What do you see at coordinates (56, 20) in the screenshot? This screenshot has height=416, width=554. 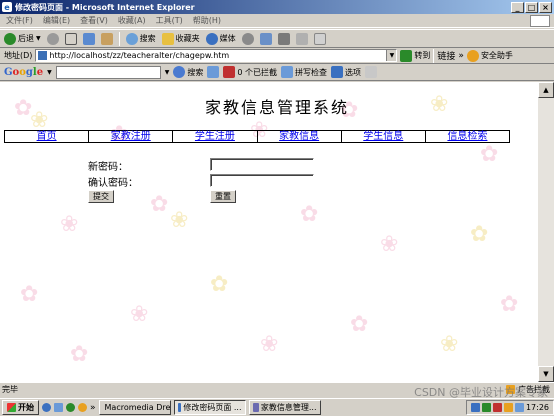 I see `menu-edit: 编辑(E)` at bounding box center [56, 20].